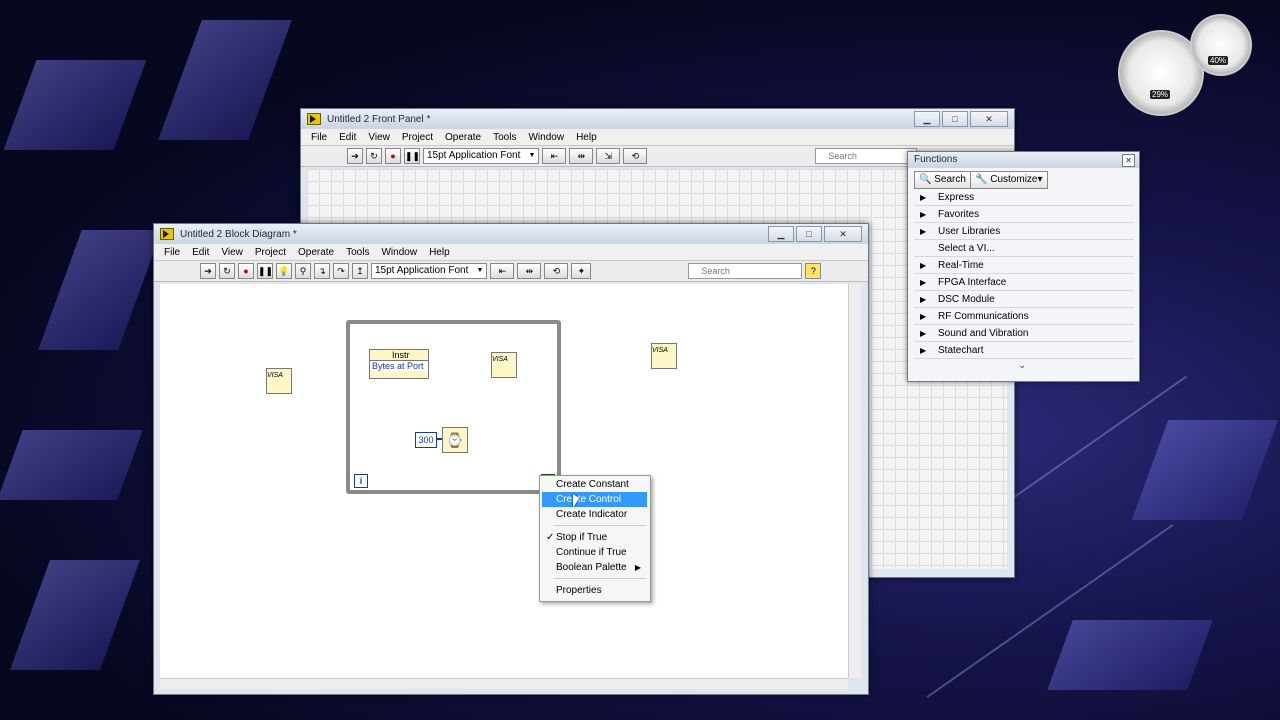 This screenshot has height=720, width=1280. What do you see at coordinates (1024, 283) in the screenshot?
I see `palette-item-fpga-interface: ▶ FPGA Interface` at bounding box center [1024, 283].